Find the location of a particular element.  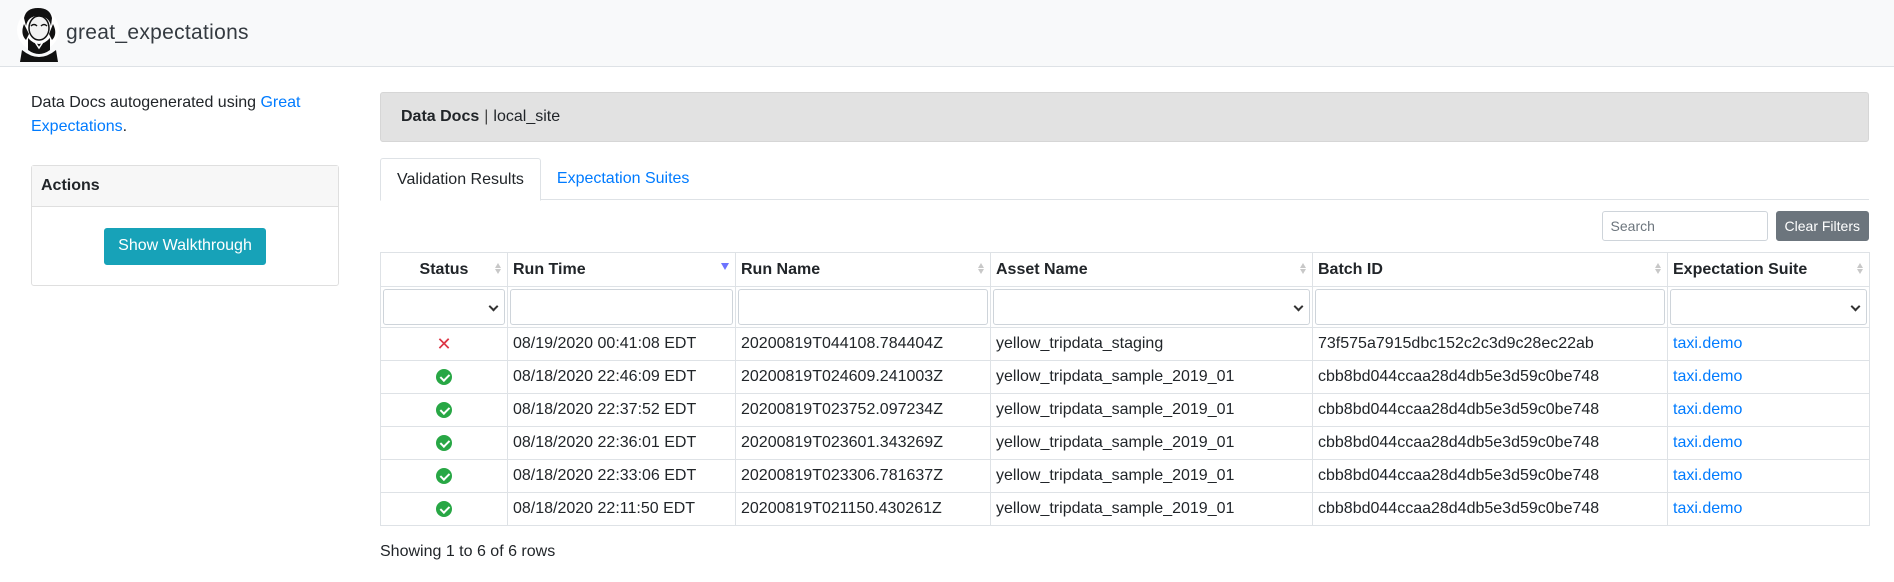

intro-suffix: . is located at coordinates (125, 126).